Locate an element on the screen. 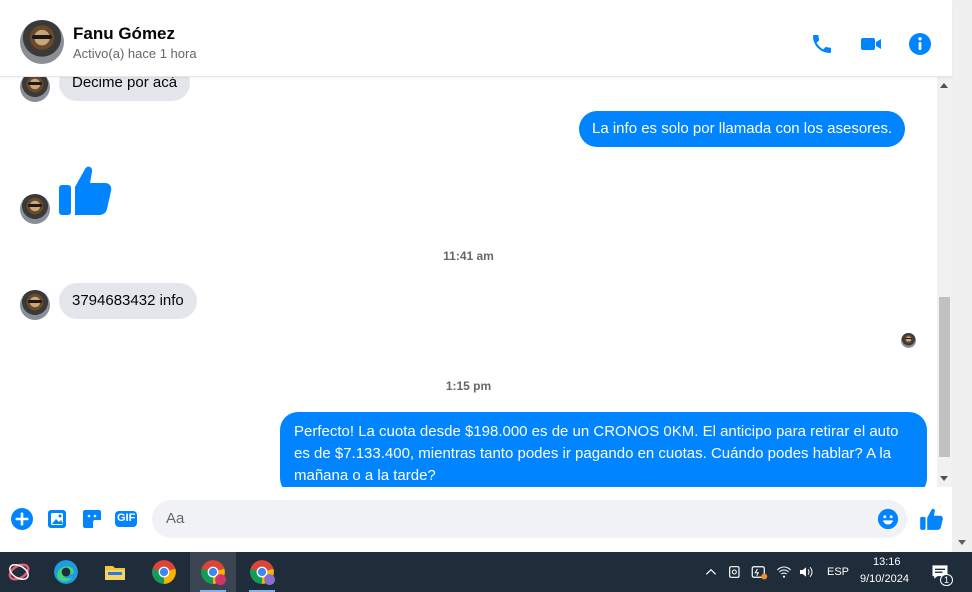  chat-scrollbar is located at coordinates (944, 282).